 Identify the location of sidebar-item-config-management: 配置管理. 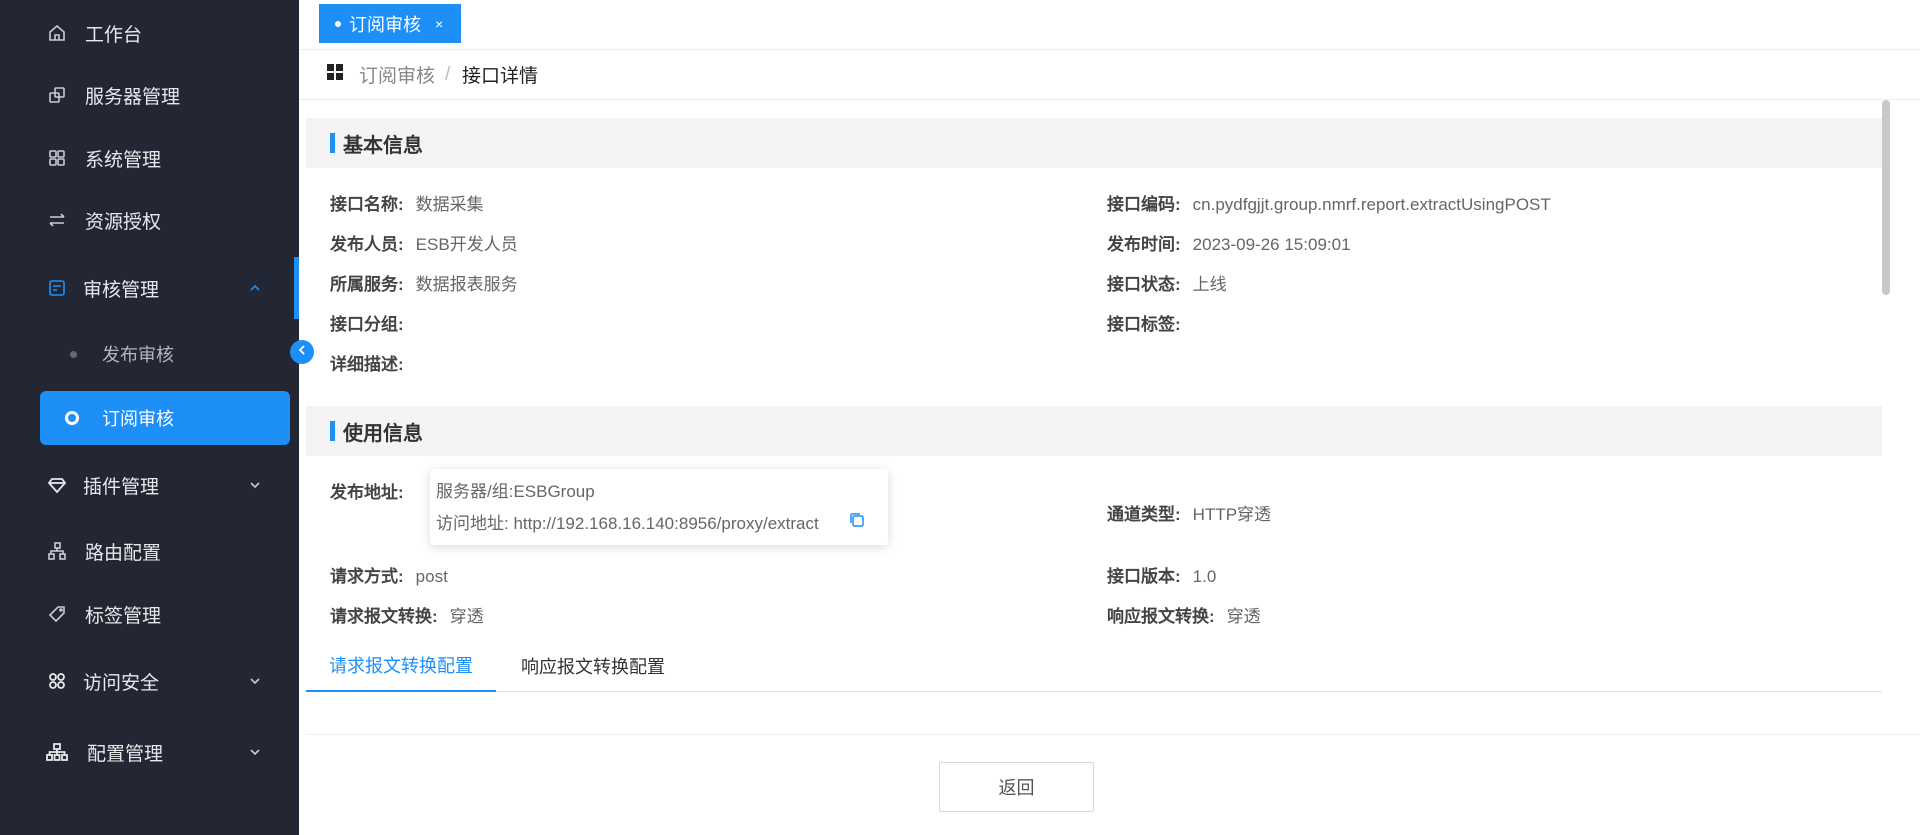
(149, 752).